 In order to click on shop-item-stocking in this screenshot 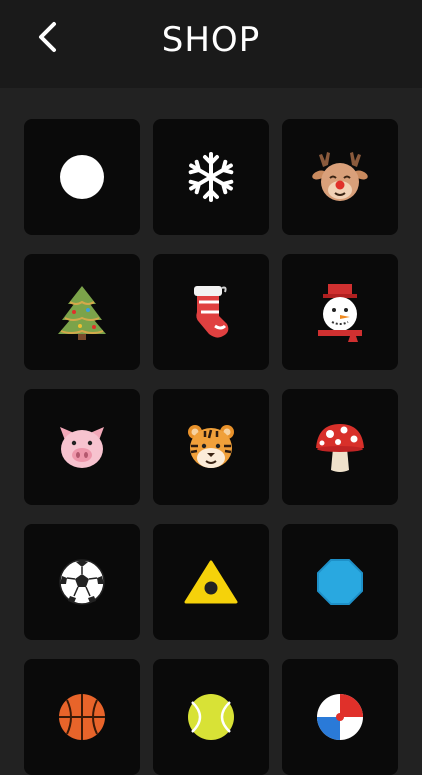, I will do `click(211, 312)`.